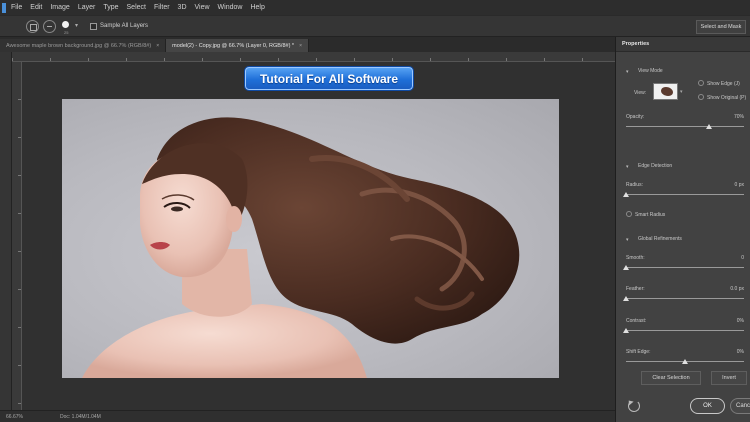 This screenshot has width=750, height=422. Describe the element at coordinates (626, 267) in the screenshot. I see `smooth-slider-handle` at that location.